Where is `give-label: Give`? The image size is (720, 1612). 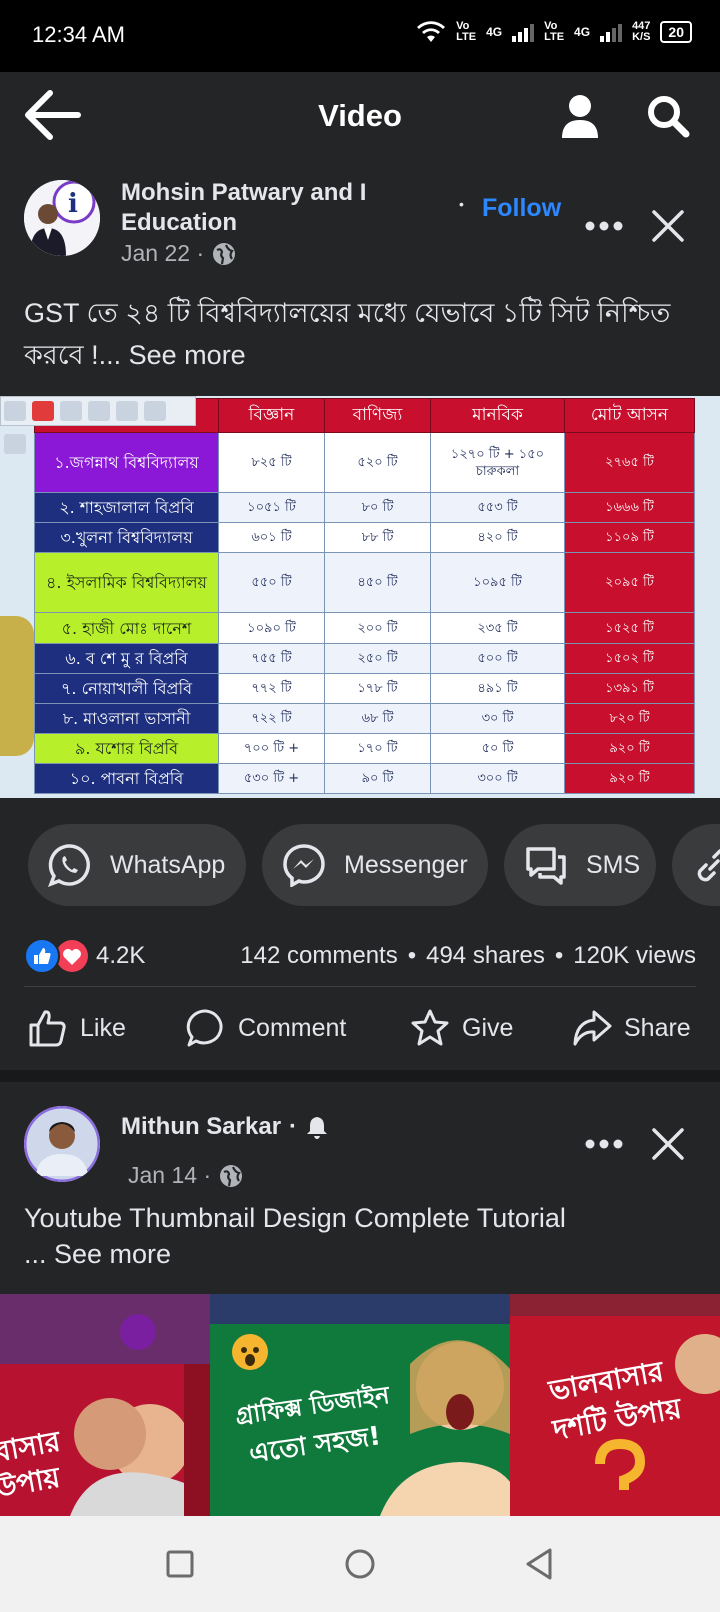 give-label: Give is located at coordinates (488, 1027).